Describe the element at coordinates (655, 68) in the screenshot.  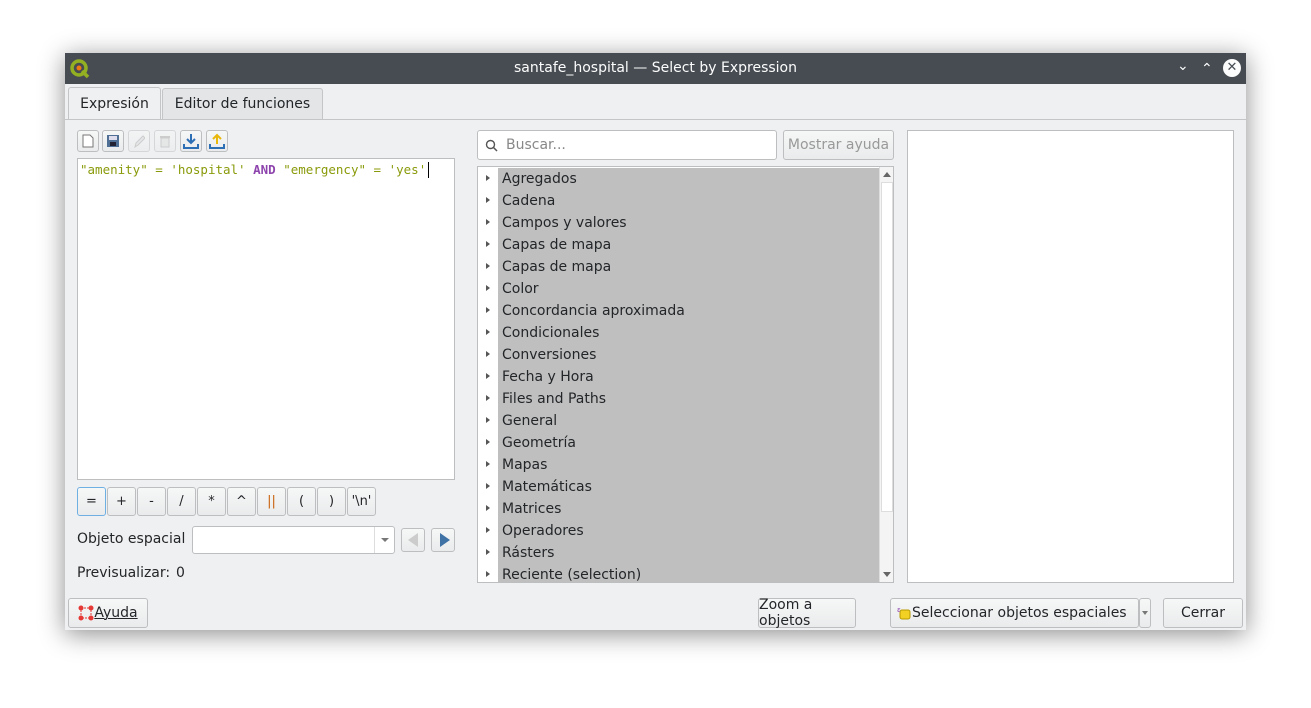
I see `window-title: santafe_hospital — Select by Expression` at that location.